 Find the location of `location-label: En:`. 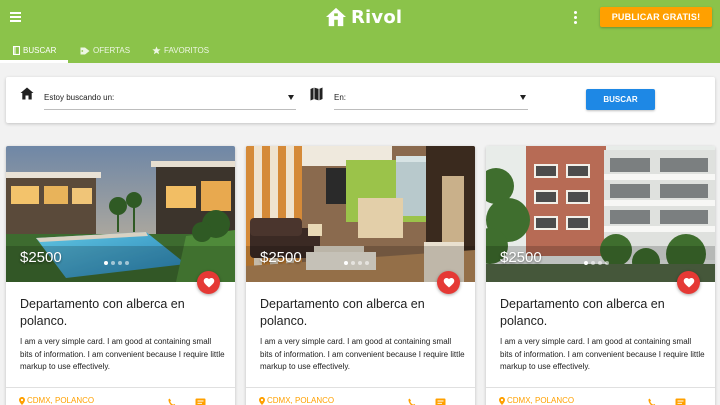

location-label: En: is located at coordinates (340, 97).